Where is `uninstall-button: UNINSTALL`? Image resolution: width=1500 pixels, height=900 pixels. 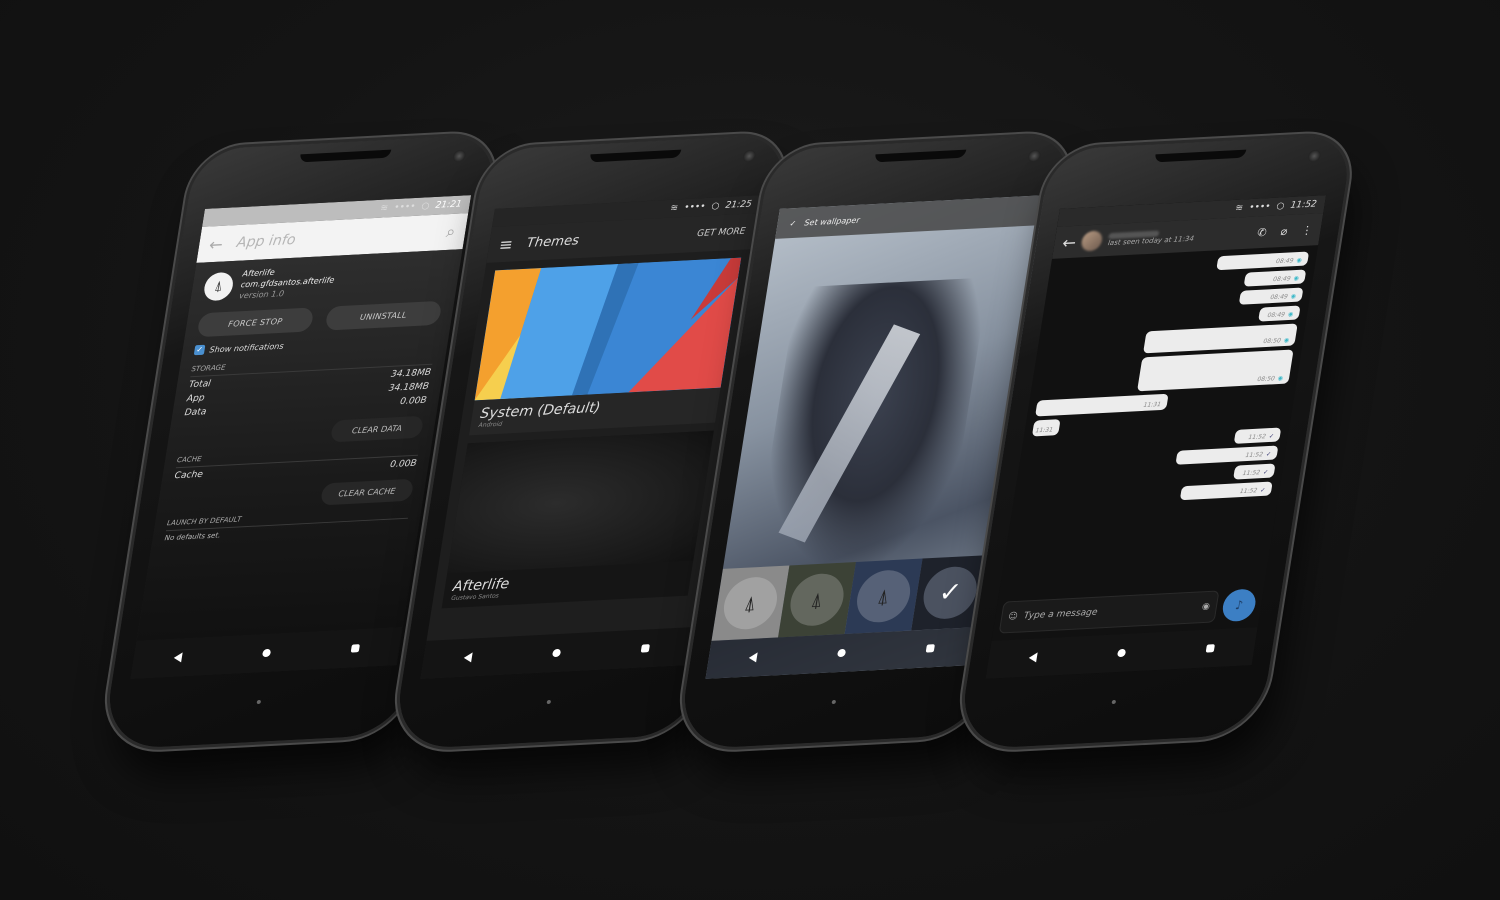 uninstall-button: UNINSTALL is located at coordinates (383, 315).